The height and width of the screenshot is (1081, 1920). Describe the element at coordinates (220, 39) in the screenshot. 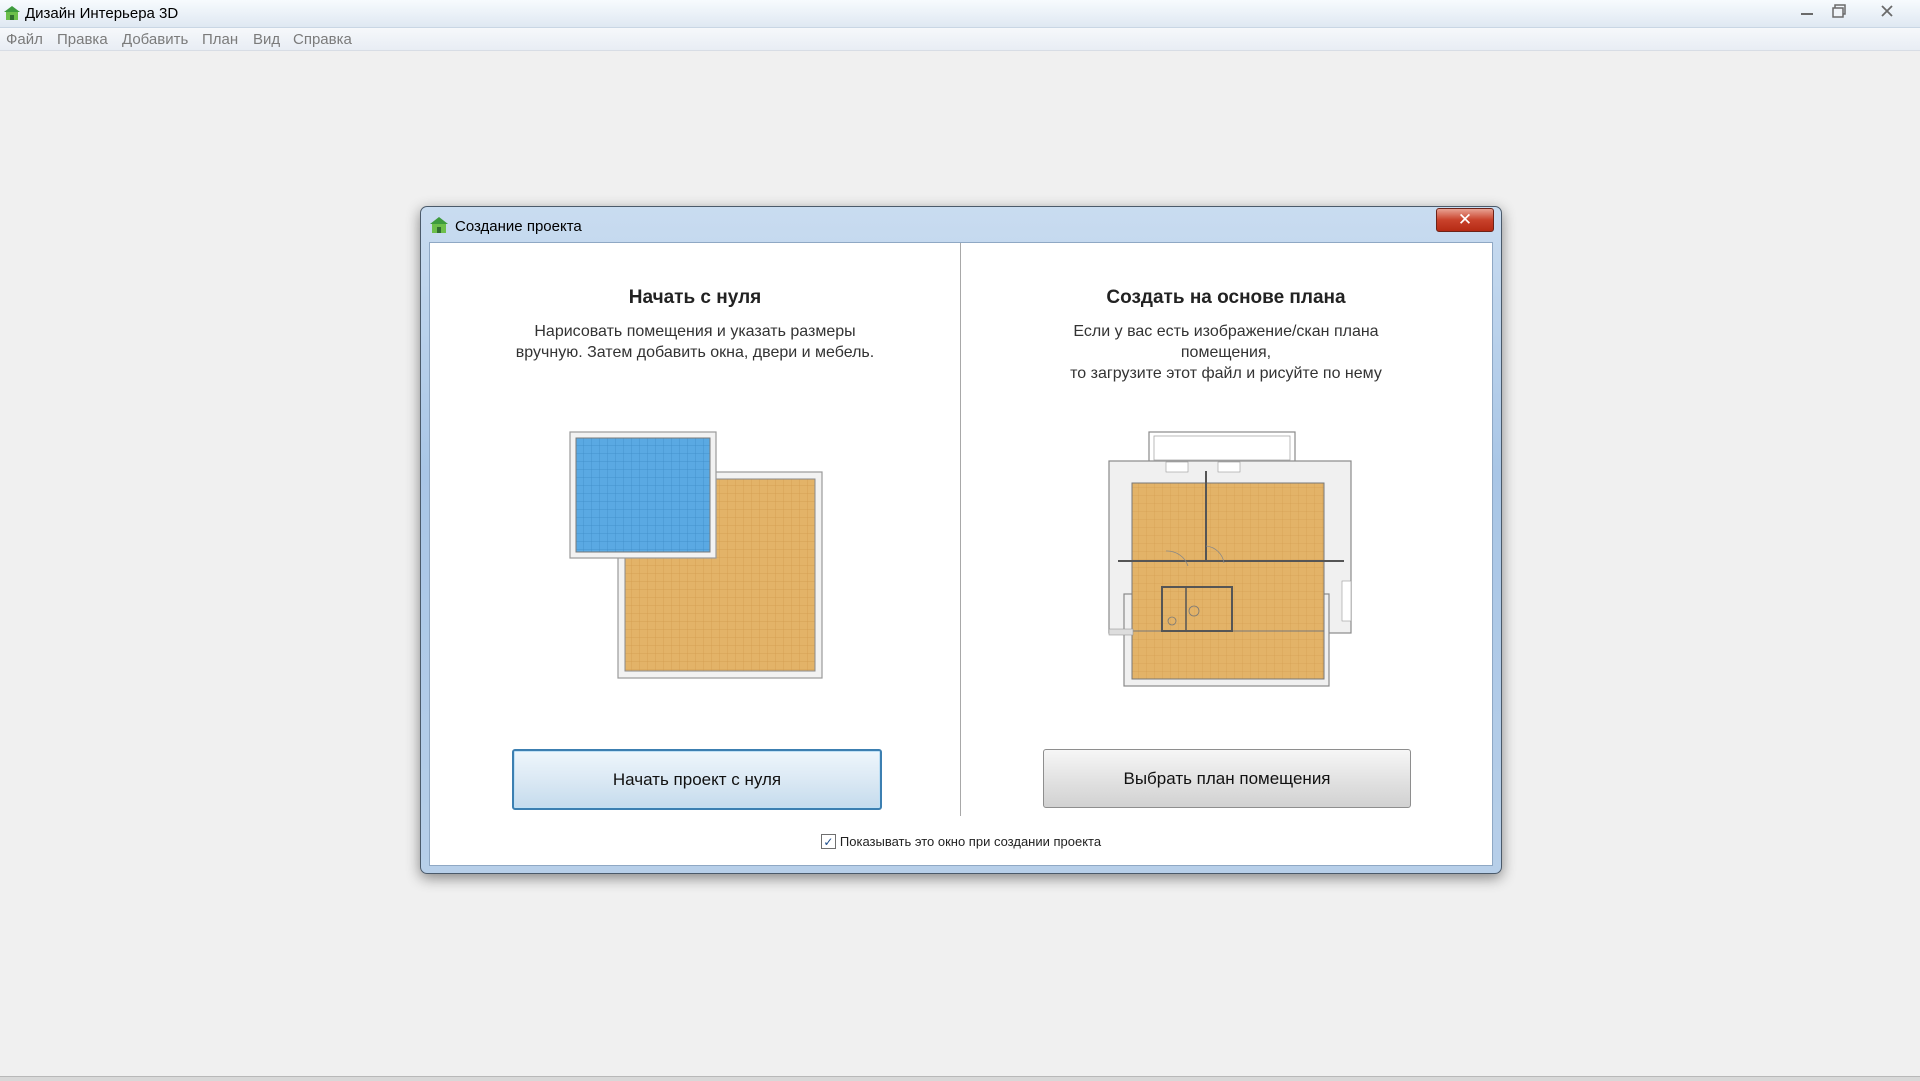

I see `menu-plan: План` at that location.